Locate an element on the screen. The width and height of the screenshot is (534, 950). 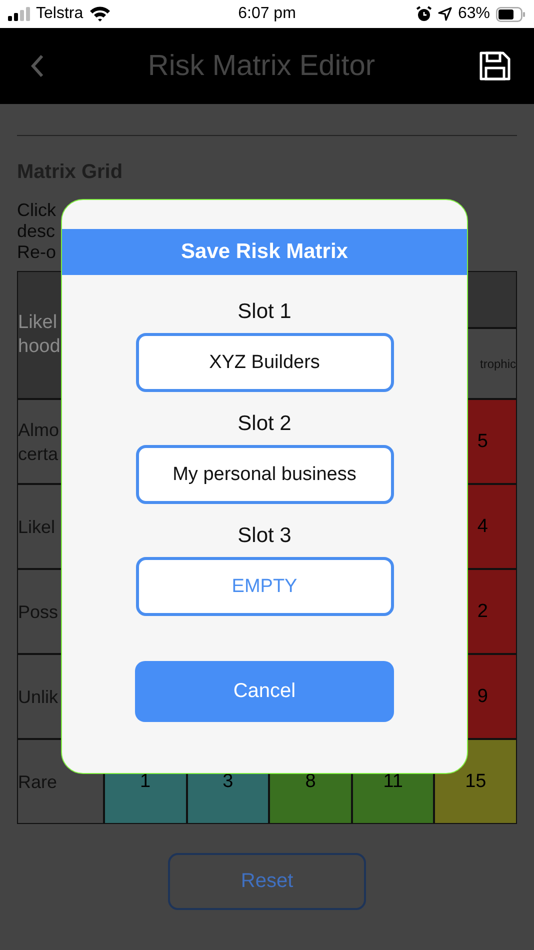
screen-title: Risk Matrix Editor is located at coordinates (262, 66).